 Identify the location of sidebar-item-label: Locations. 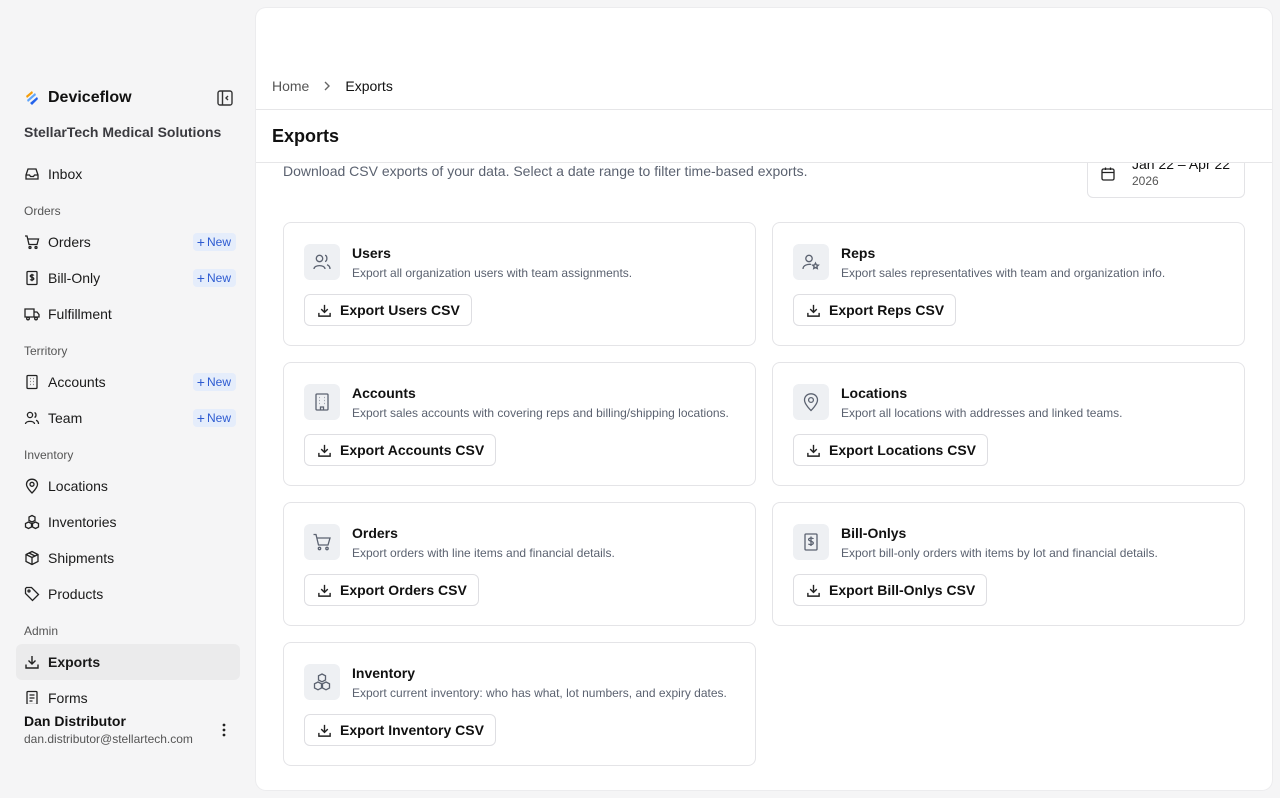
(78, 486).